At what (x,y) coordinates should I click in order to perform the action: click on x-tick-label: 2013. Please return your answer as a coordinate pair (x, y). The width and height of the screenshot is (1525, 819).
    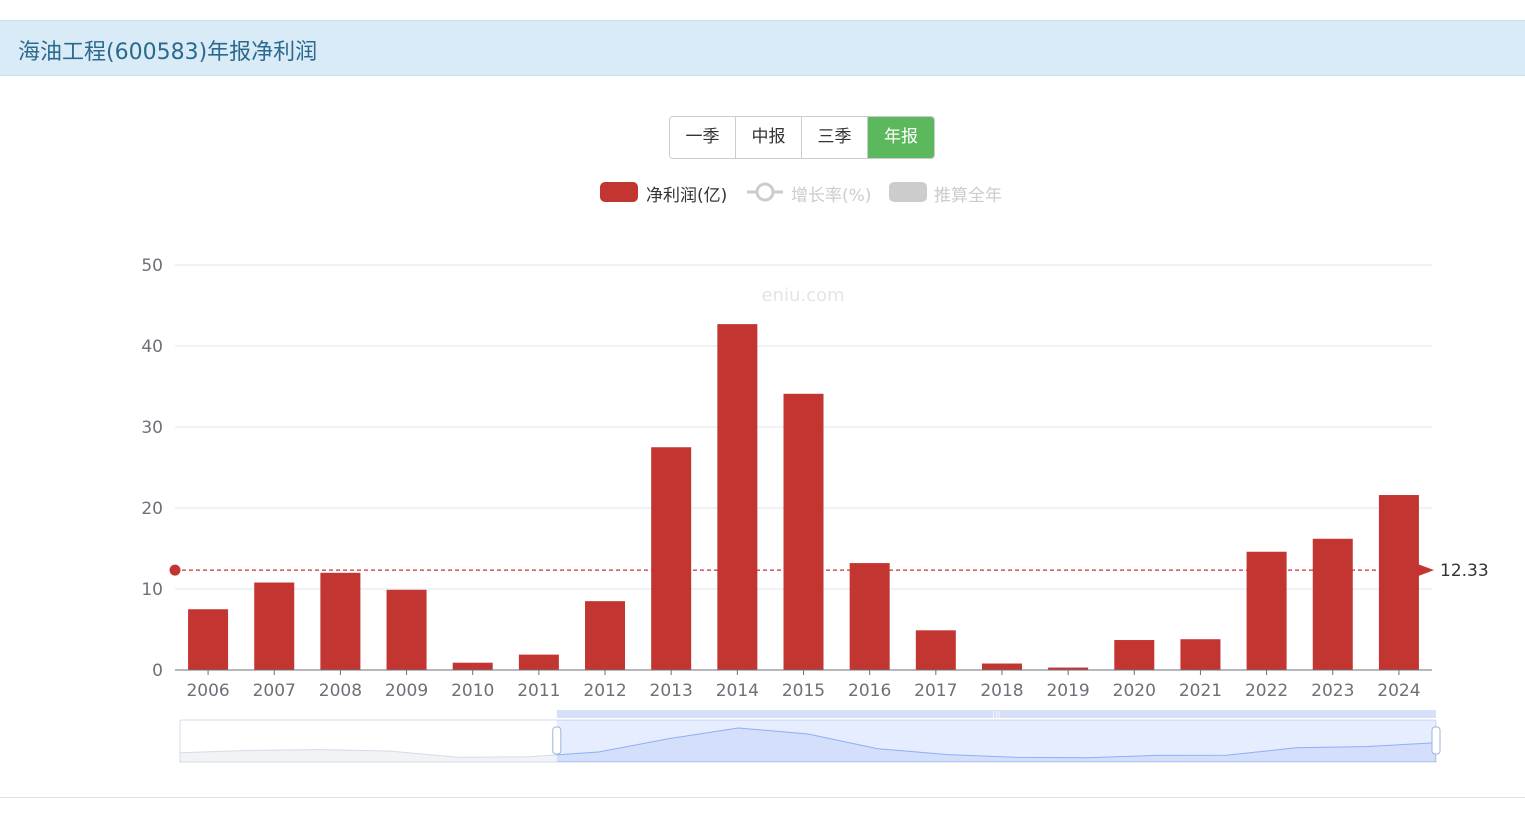
    Looking at the image, I should click on (671, 691).